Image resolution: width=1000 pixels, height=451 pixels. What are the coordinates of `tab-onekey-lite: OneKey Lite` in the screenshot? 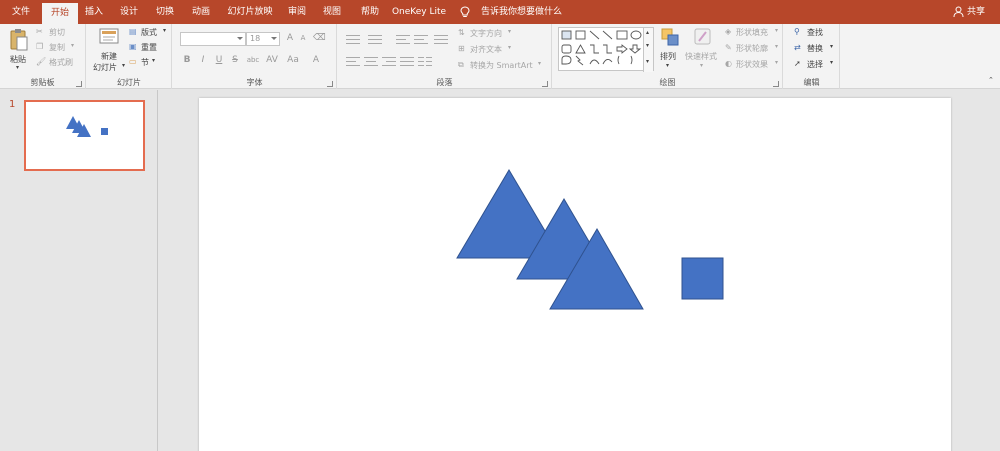 It's located at (419, 12).